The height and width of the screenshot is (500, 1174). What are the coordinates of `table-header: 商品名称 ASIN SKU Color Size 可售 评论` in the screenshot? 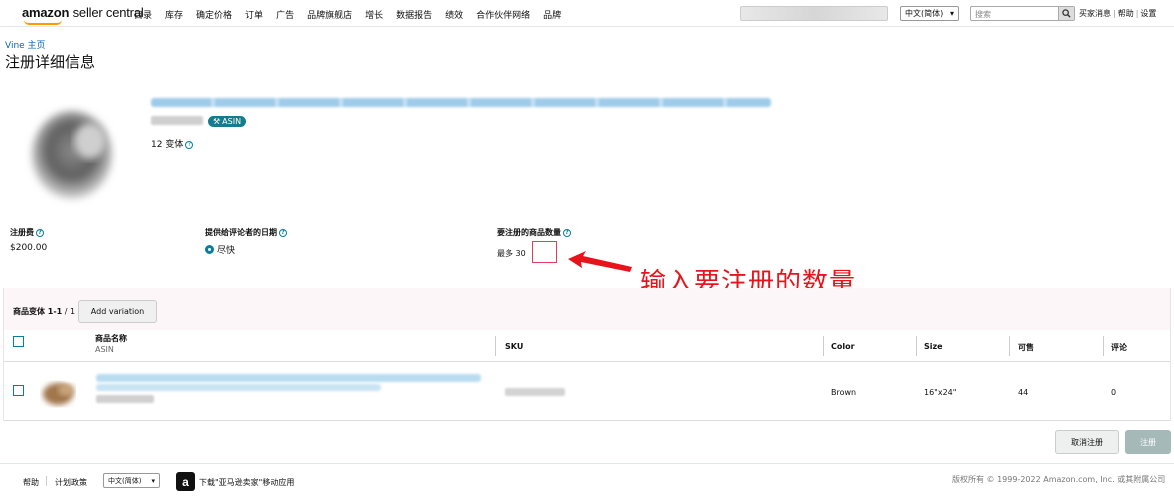 It's located at (587, 346).